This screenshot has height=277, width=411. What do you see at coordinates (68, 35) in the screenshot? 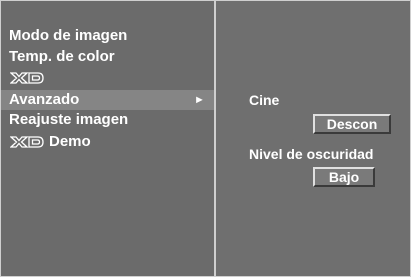
I see `menu-item-label: Modo de imagen` at bounding box center [68, 35].